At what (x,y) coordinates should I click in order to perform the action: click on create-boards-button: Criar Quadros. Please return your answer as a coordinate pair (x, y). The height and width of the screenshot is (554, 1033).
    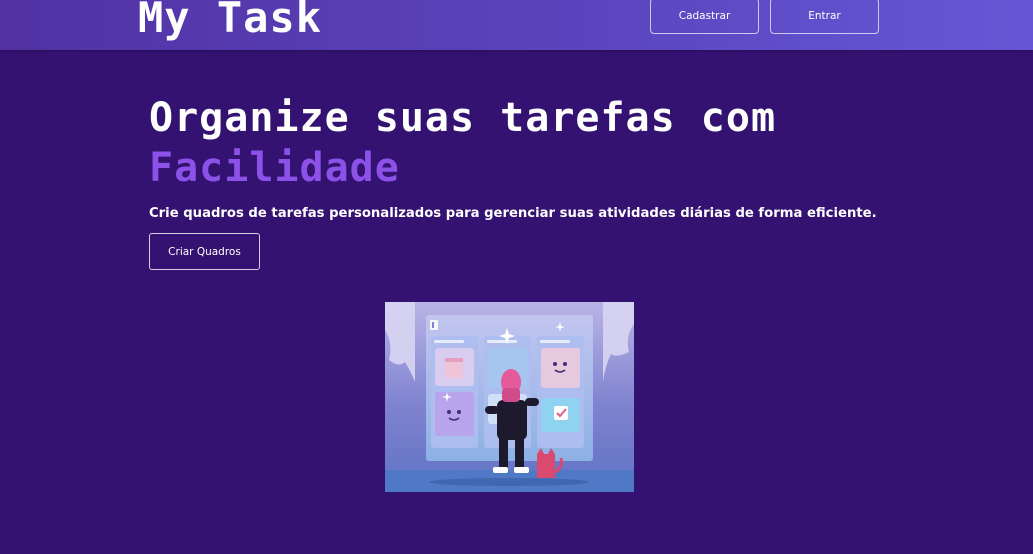
    Looking at the image, I should click on (204, 251).